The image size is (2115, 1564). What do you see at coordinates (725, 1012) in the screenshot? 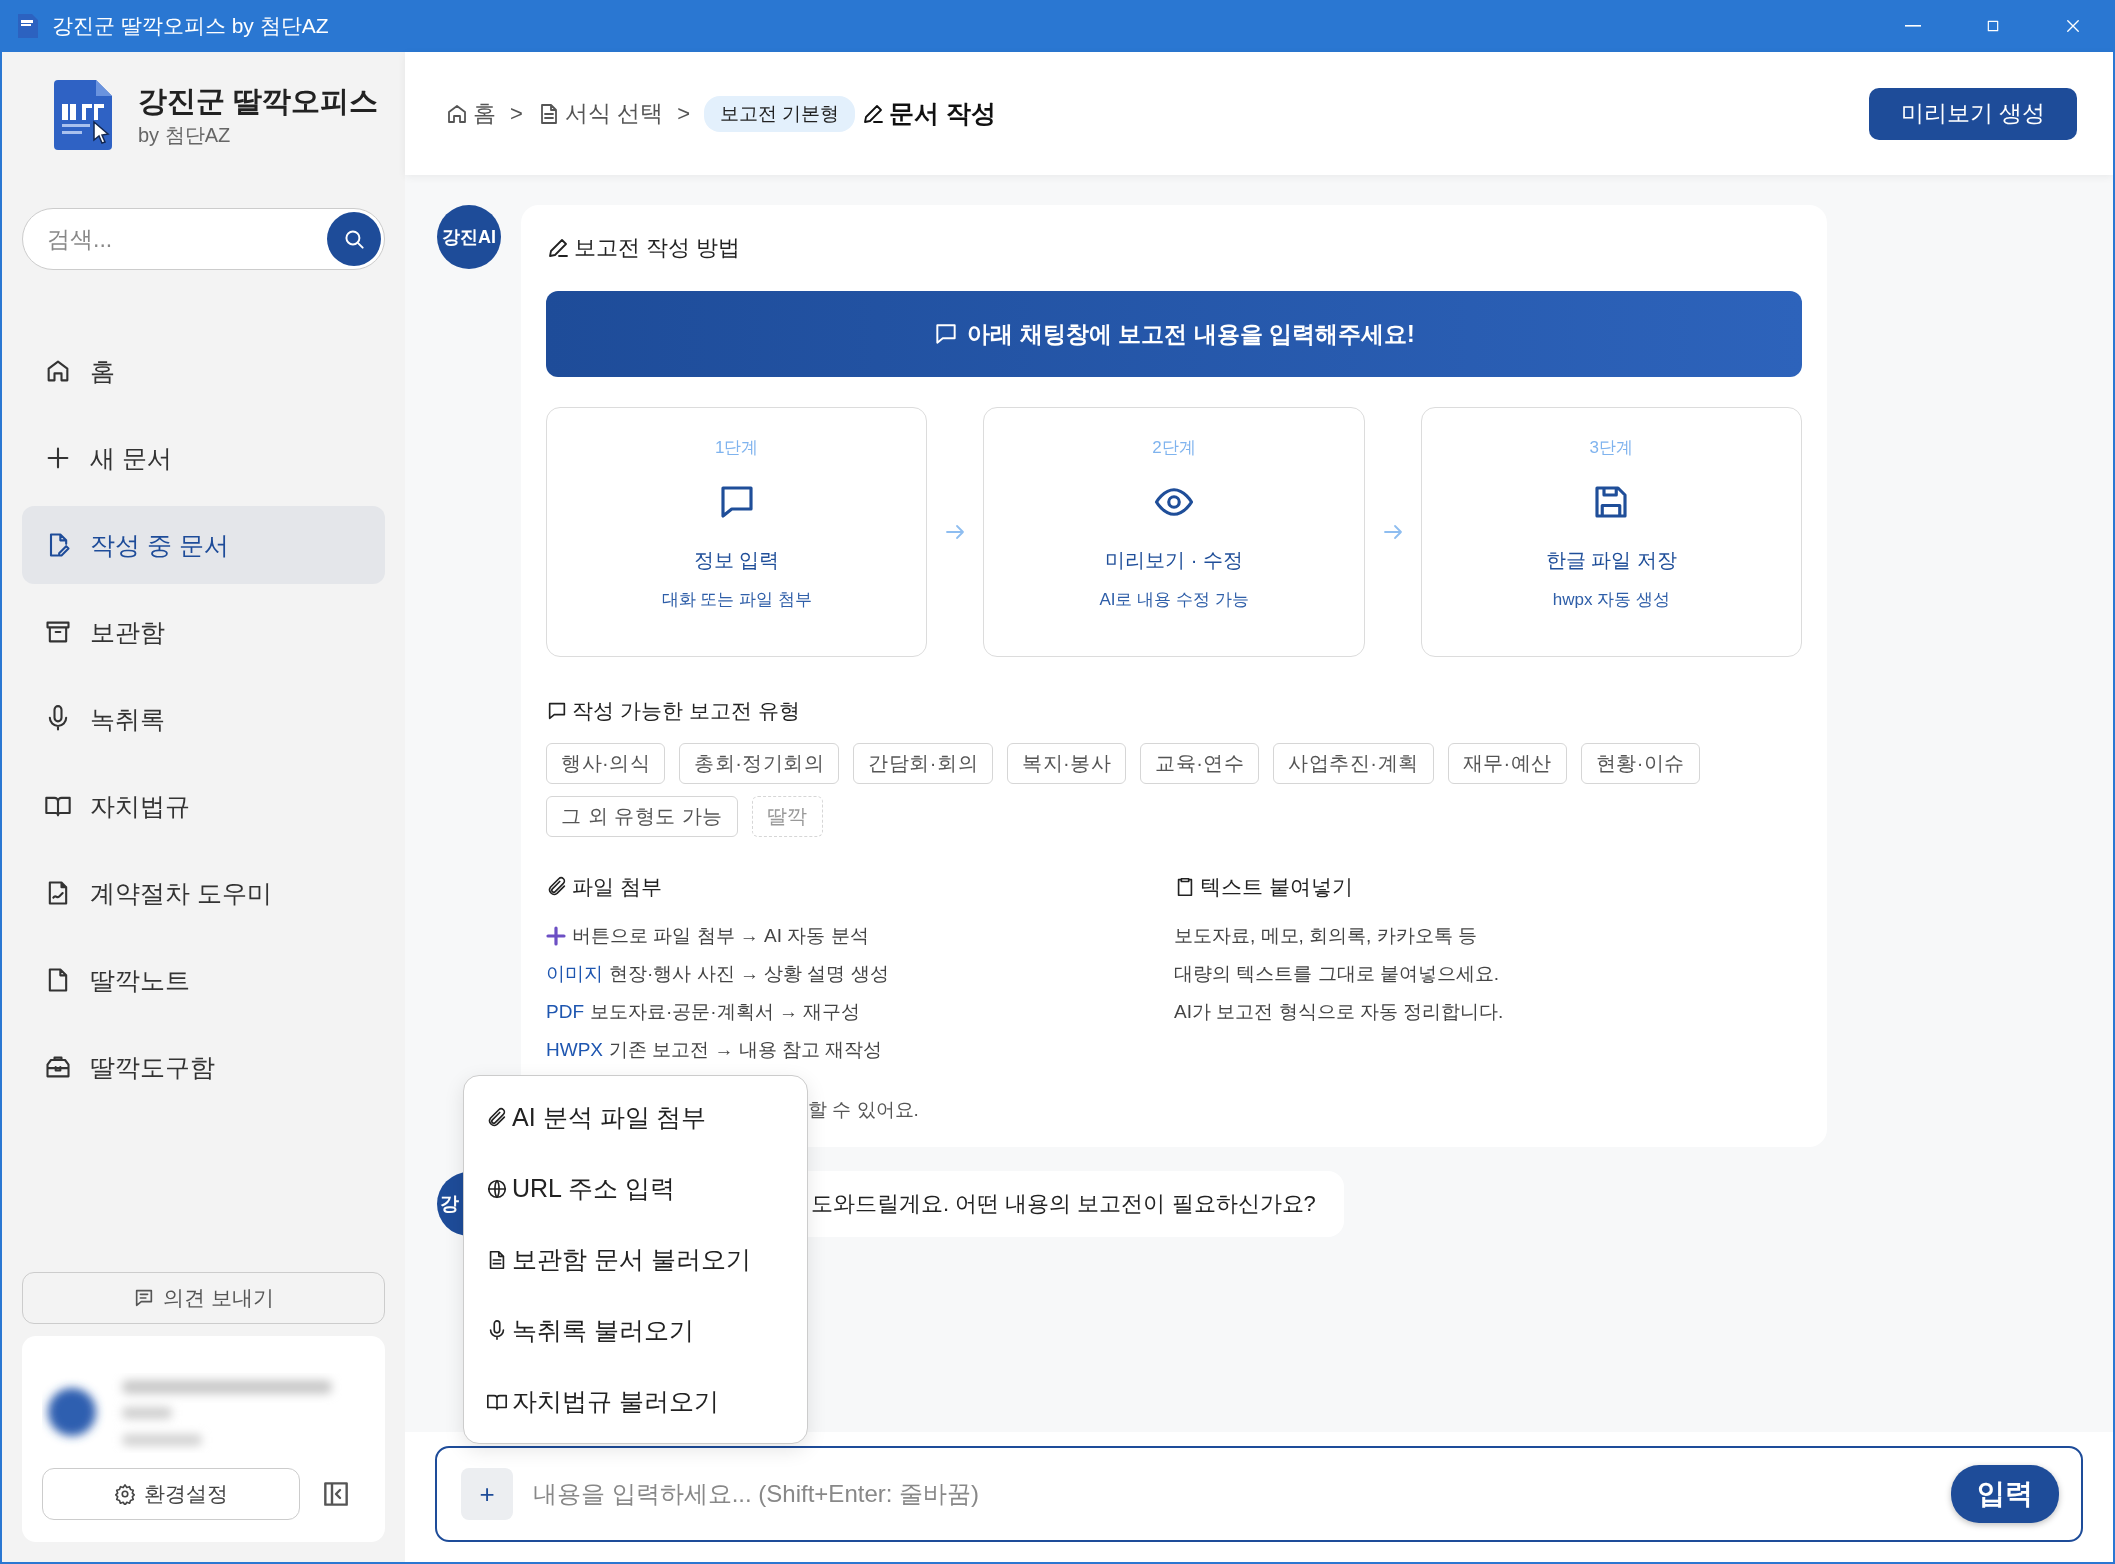
I see `tip-text: 보도자료·공문·계획서 → 재구성` at bounding box center [725, 1012].